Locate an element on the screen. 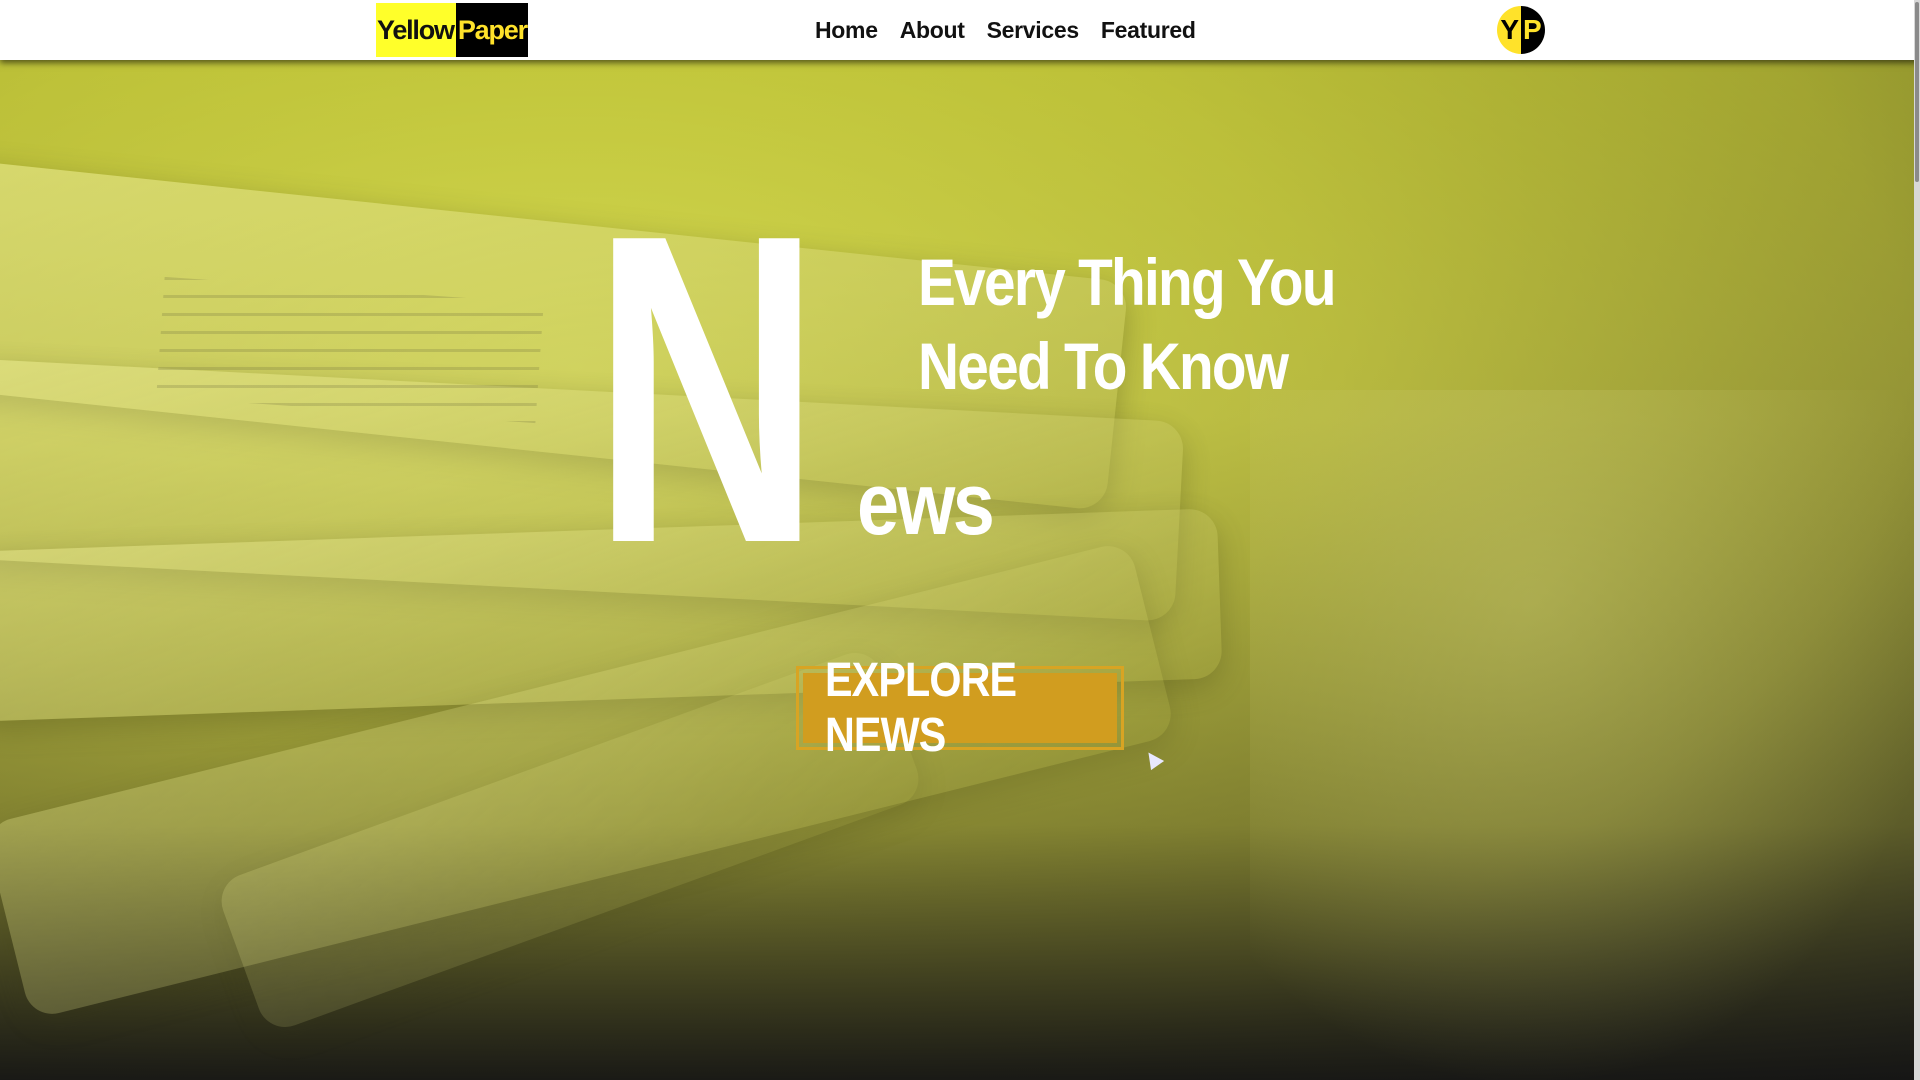  explore-news-button: EXPLORE NEWS is located at coordinates (960, 708).